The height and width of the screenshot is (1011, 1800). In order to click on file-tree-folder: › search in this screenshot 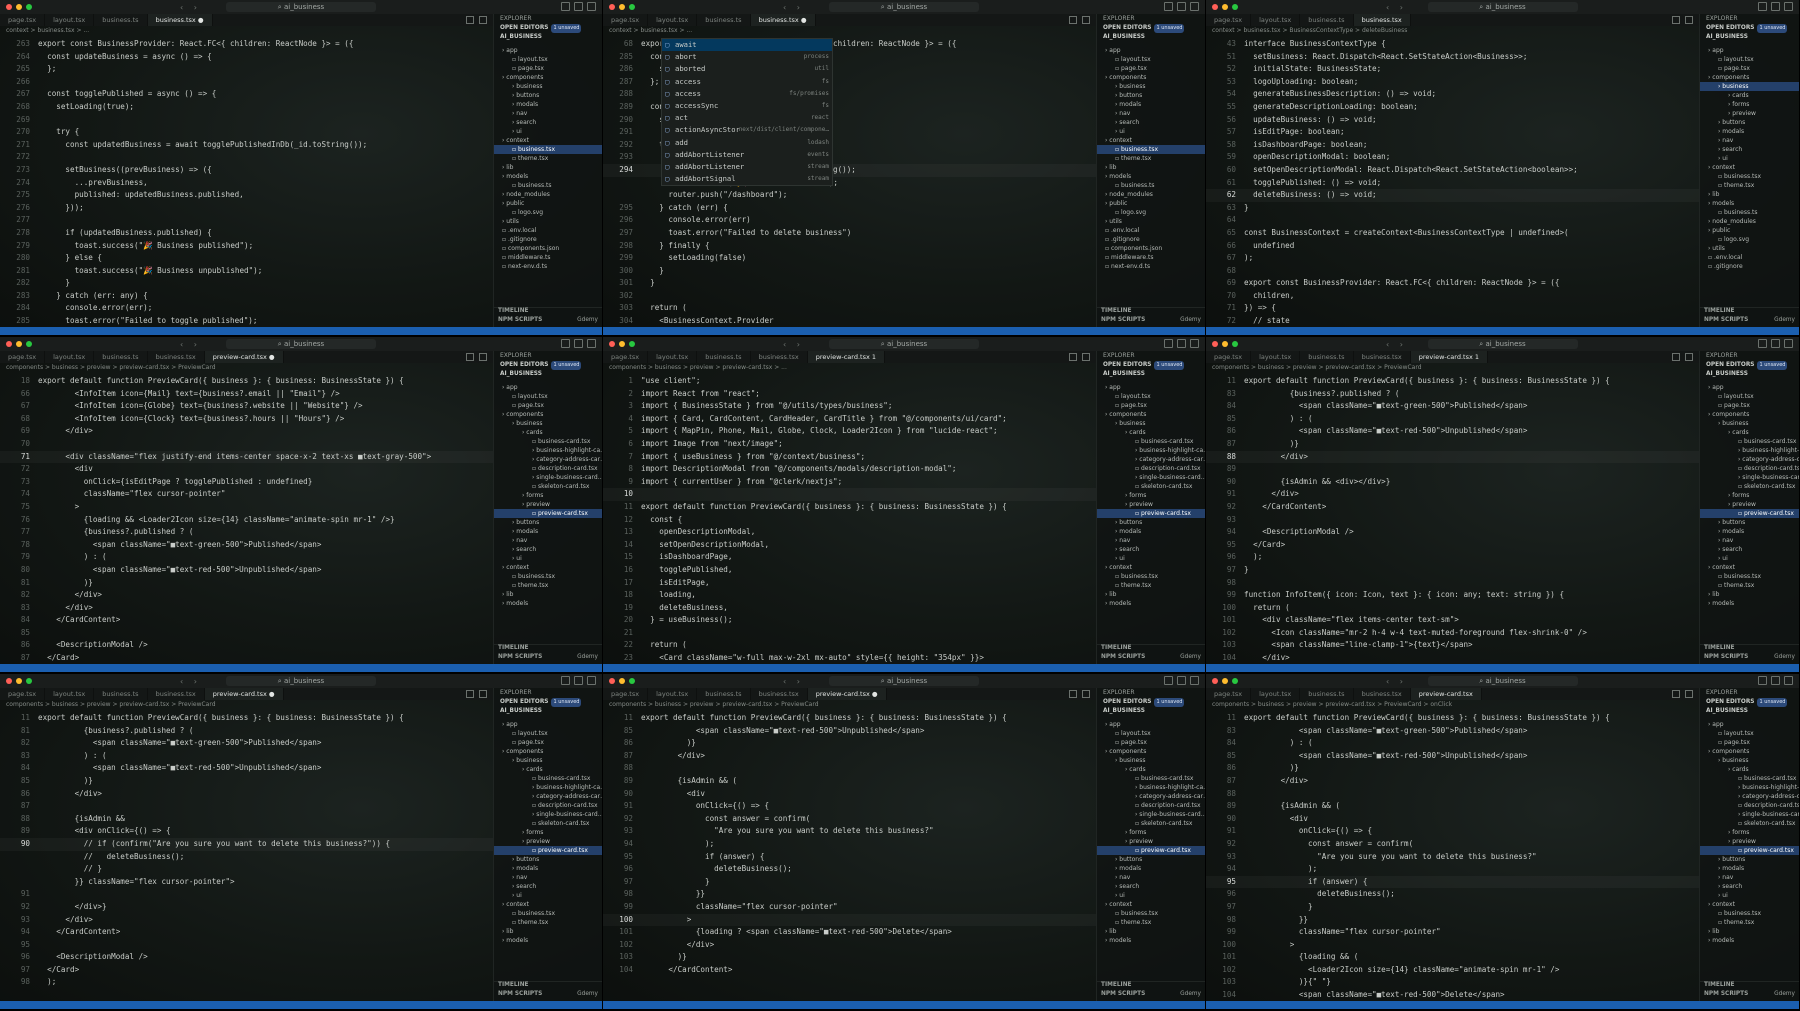, I will do `click(1749, 886)`.